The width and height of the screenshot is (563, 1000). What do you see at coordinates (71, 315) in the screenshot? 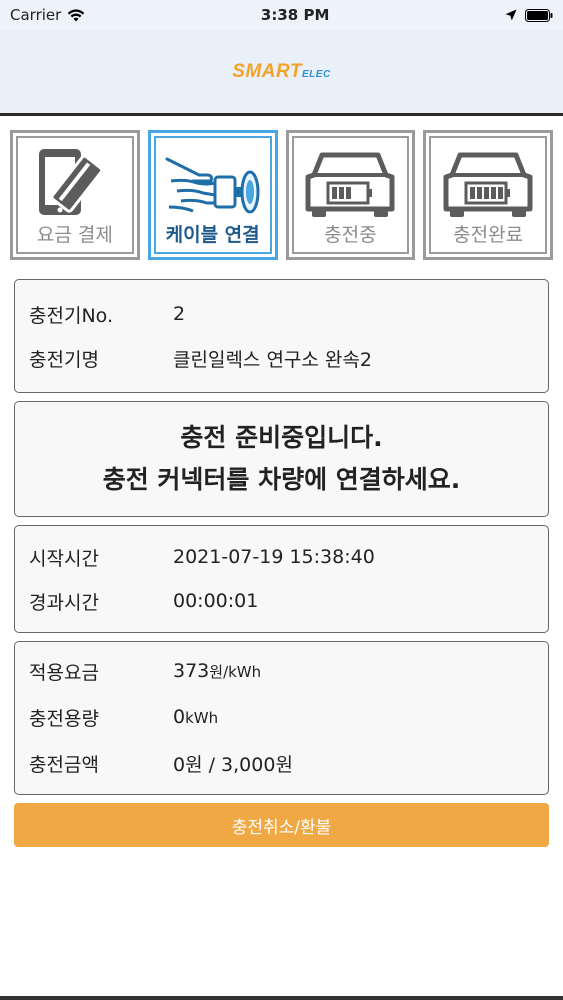
I see `charger-no-label: 충전기No.` at bounding box center [71, 315].